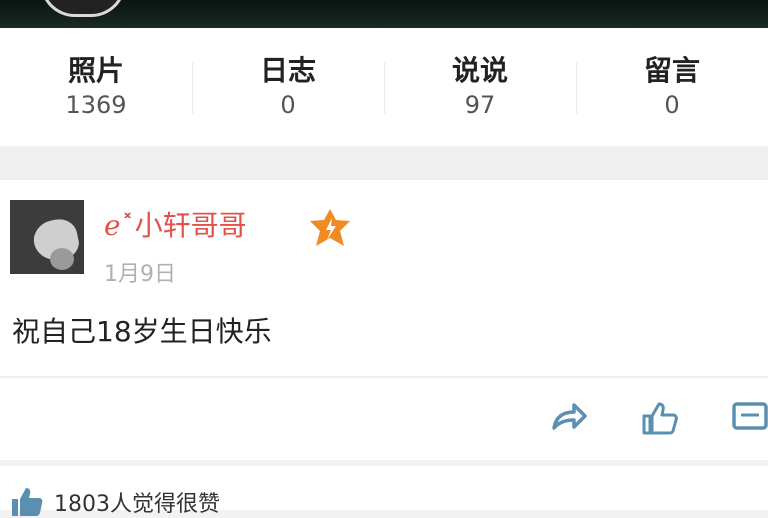  What do you see at coordinates (140, 274) in the screenshot?
I see `post-date: 1月9日` at bounding box center [140, 274].